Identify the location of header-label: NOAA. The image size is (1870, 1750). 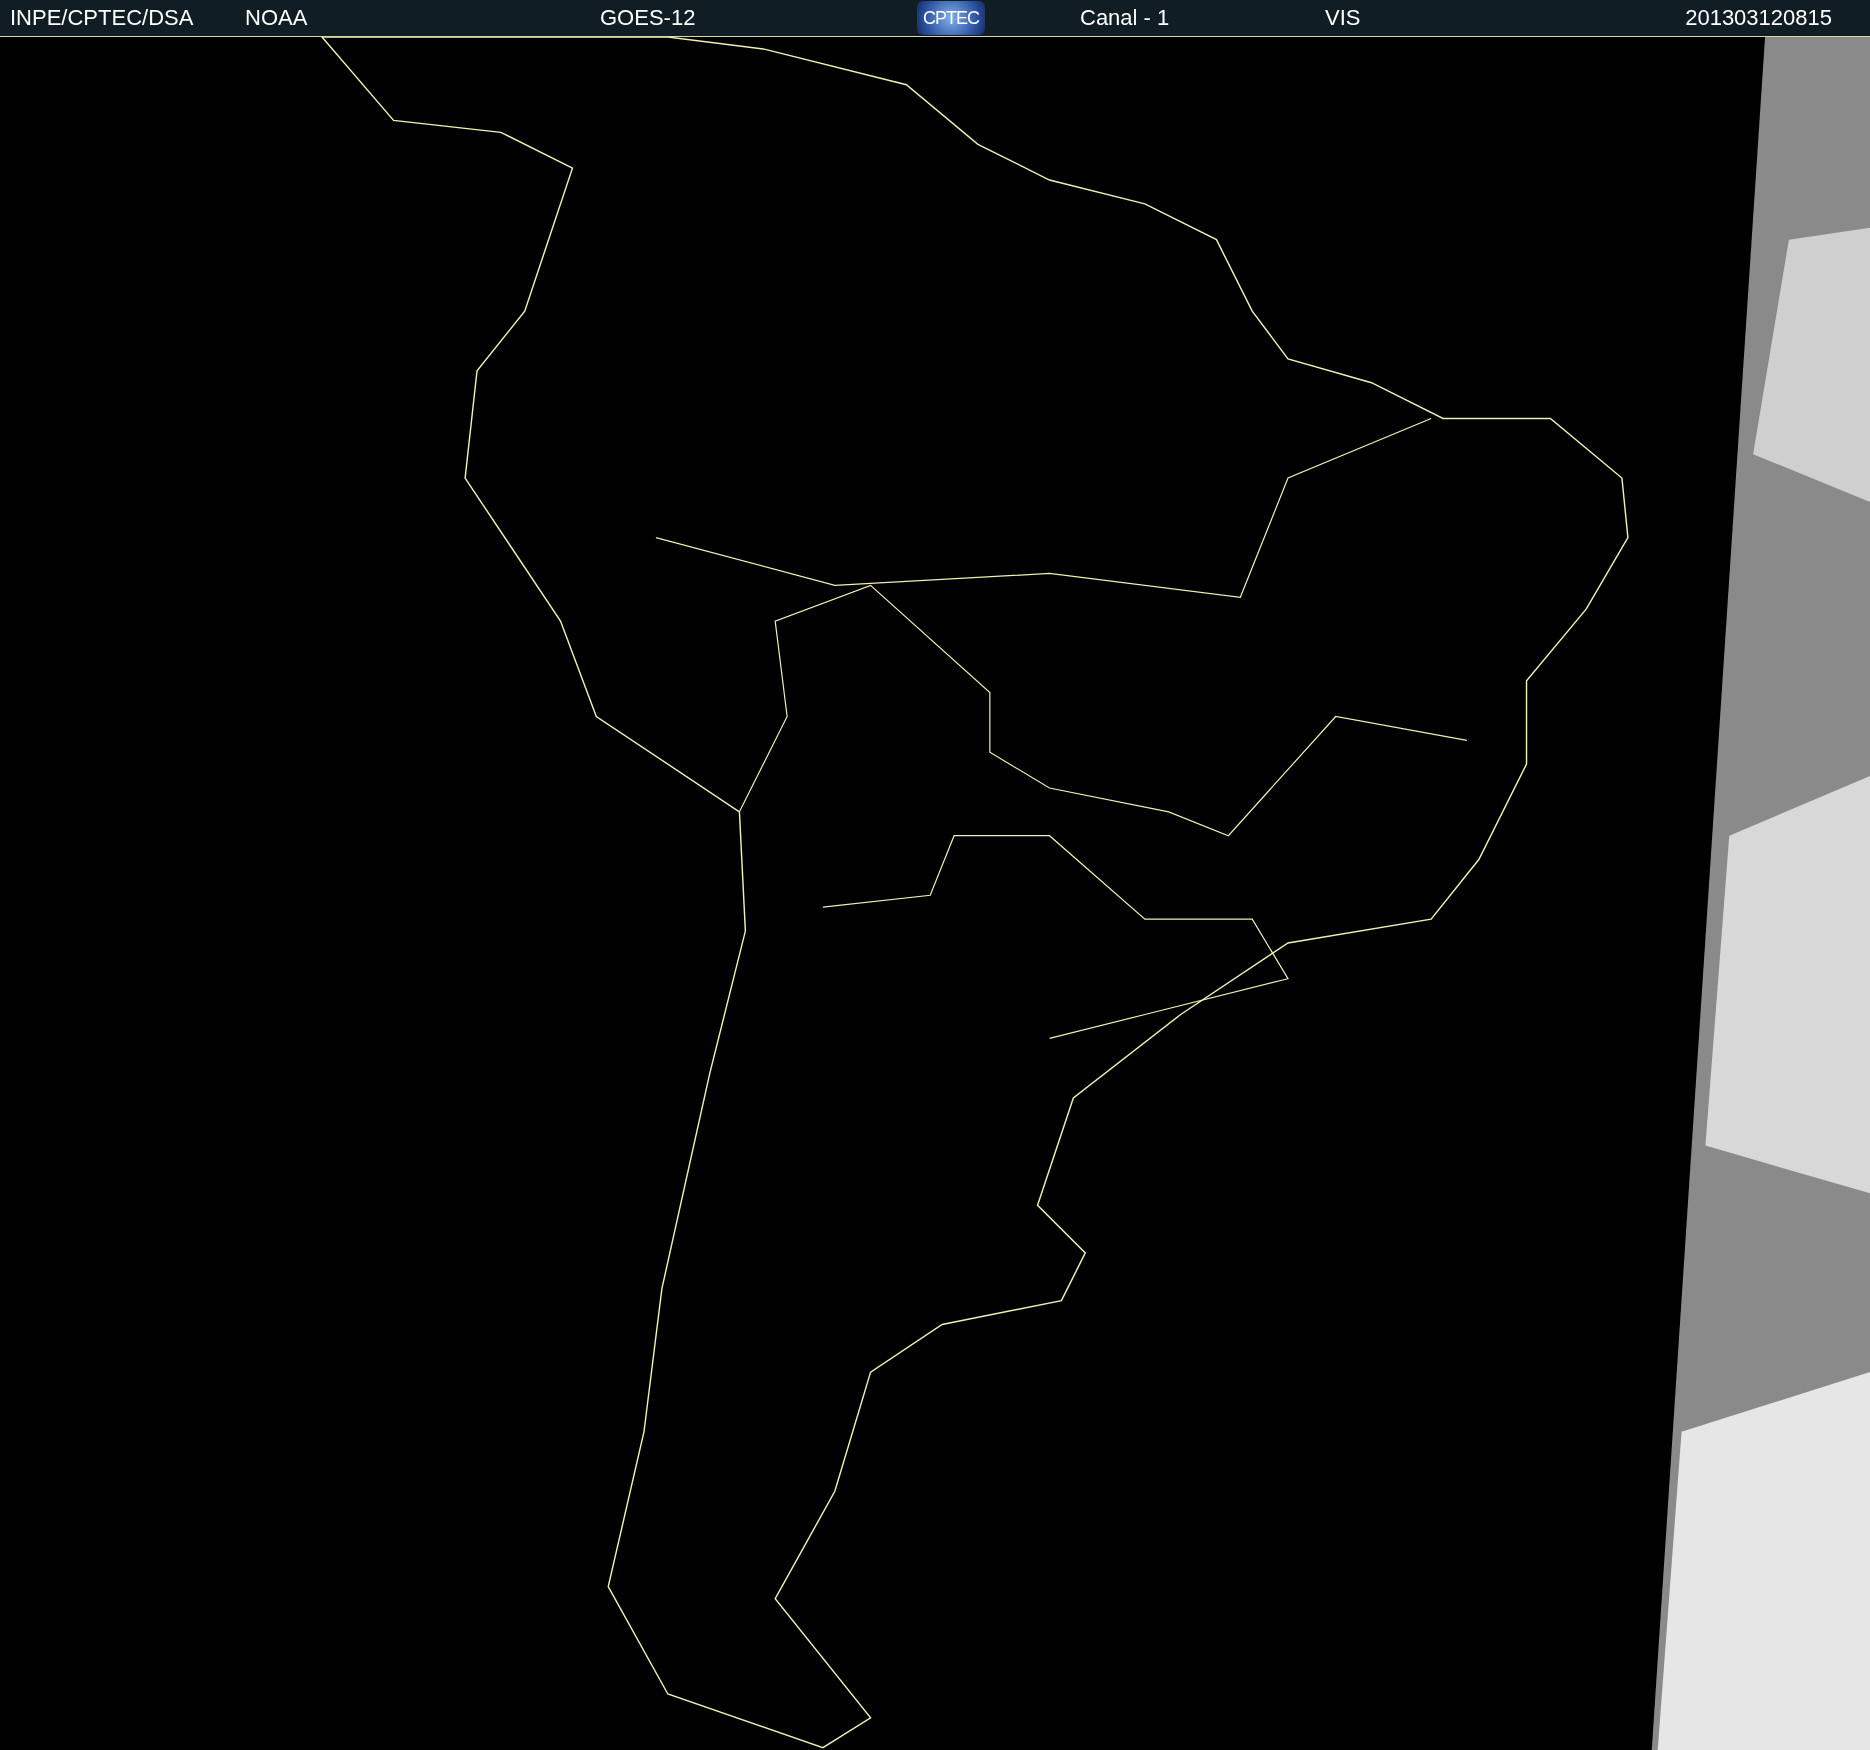
(276, 18).